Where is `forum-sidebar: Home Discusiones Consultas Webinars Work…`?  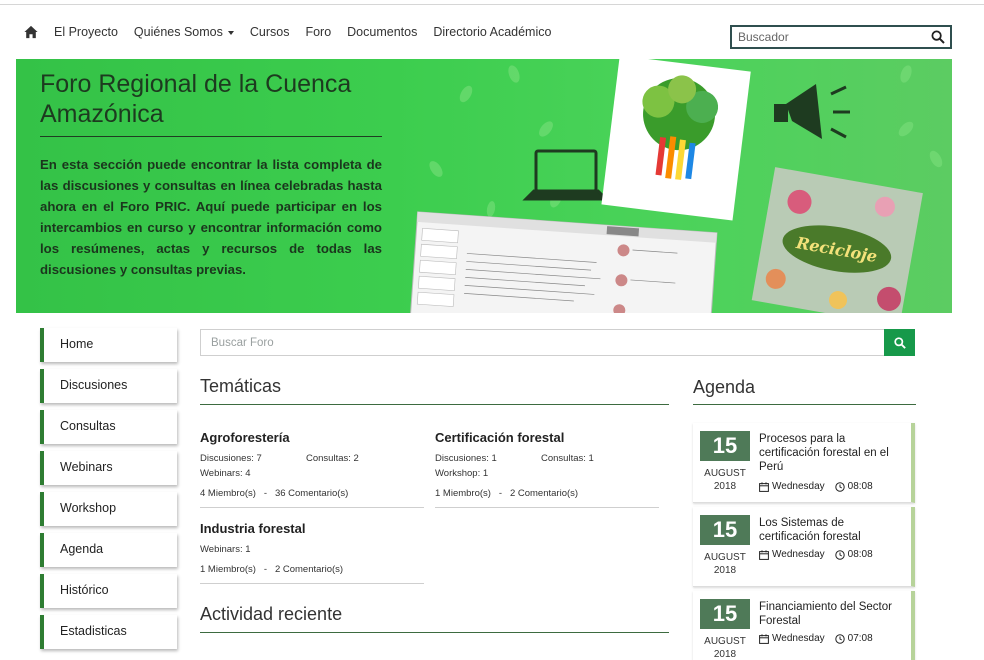
forum-sidebar: Home Discusiones Consultas Webinars Work… is located at coordinates (108, 492).